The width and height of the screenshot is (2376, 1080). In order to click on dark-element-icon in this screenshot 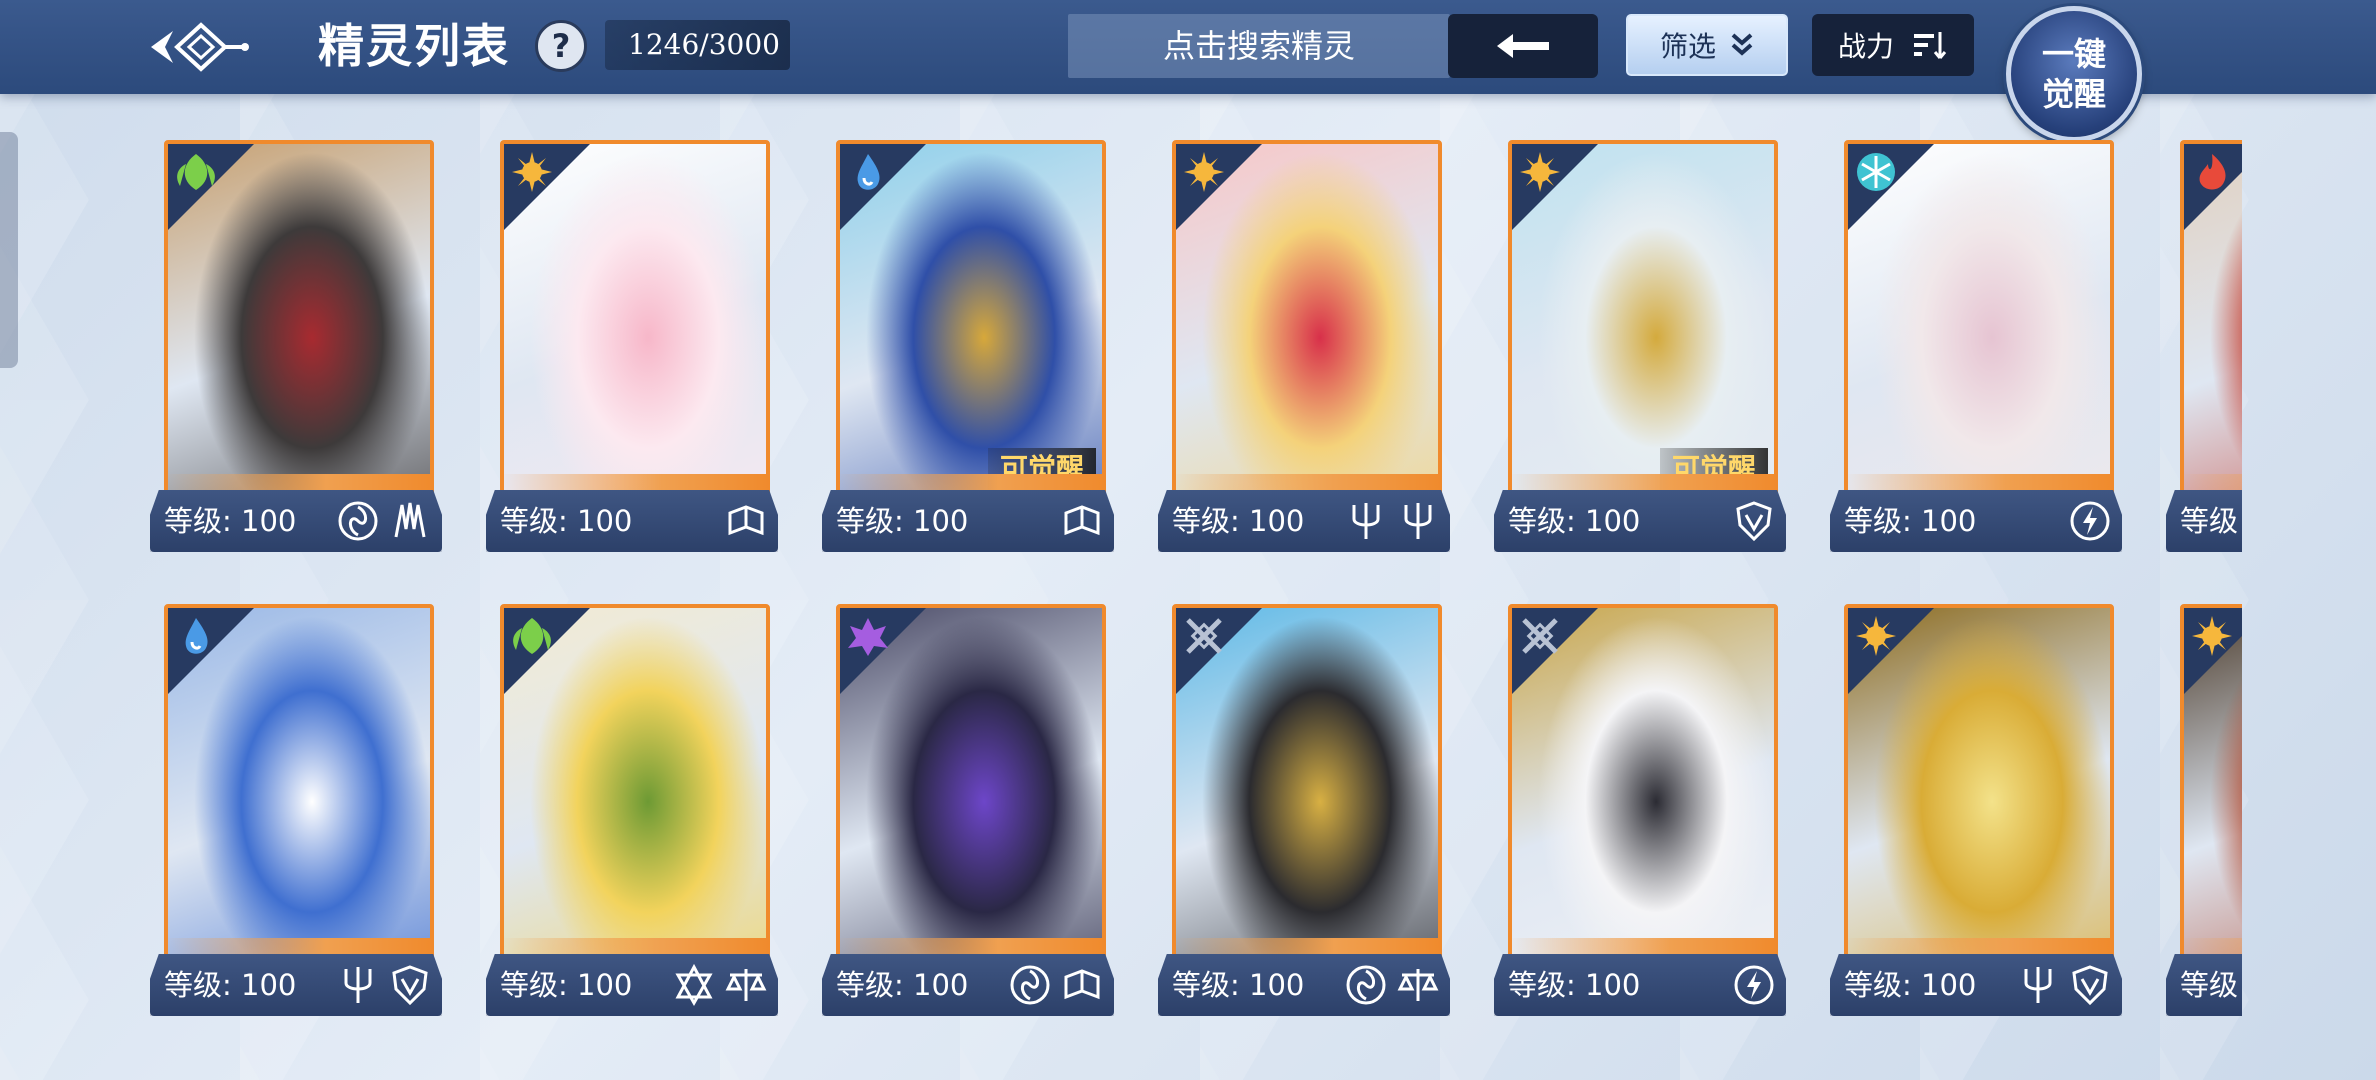, I will do `click(868, 637)`.